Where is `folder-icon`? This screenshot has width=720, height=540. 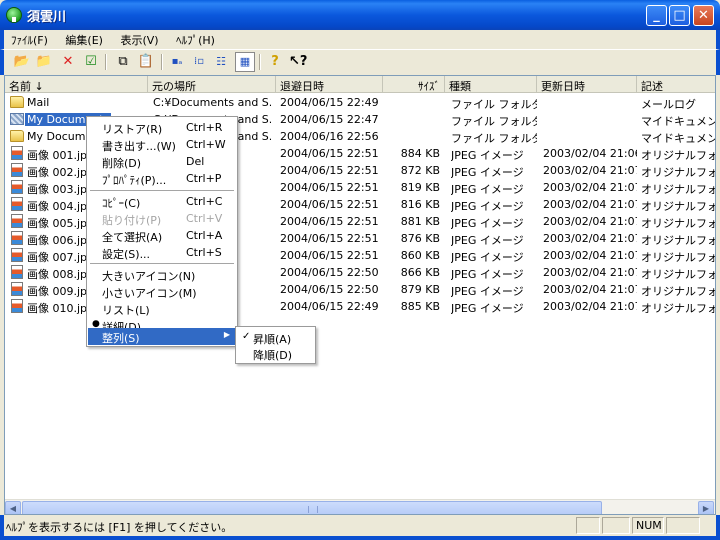 folder-icon is located at coordinates (17, 102).